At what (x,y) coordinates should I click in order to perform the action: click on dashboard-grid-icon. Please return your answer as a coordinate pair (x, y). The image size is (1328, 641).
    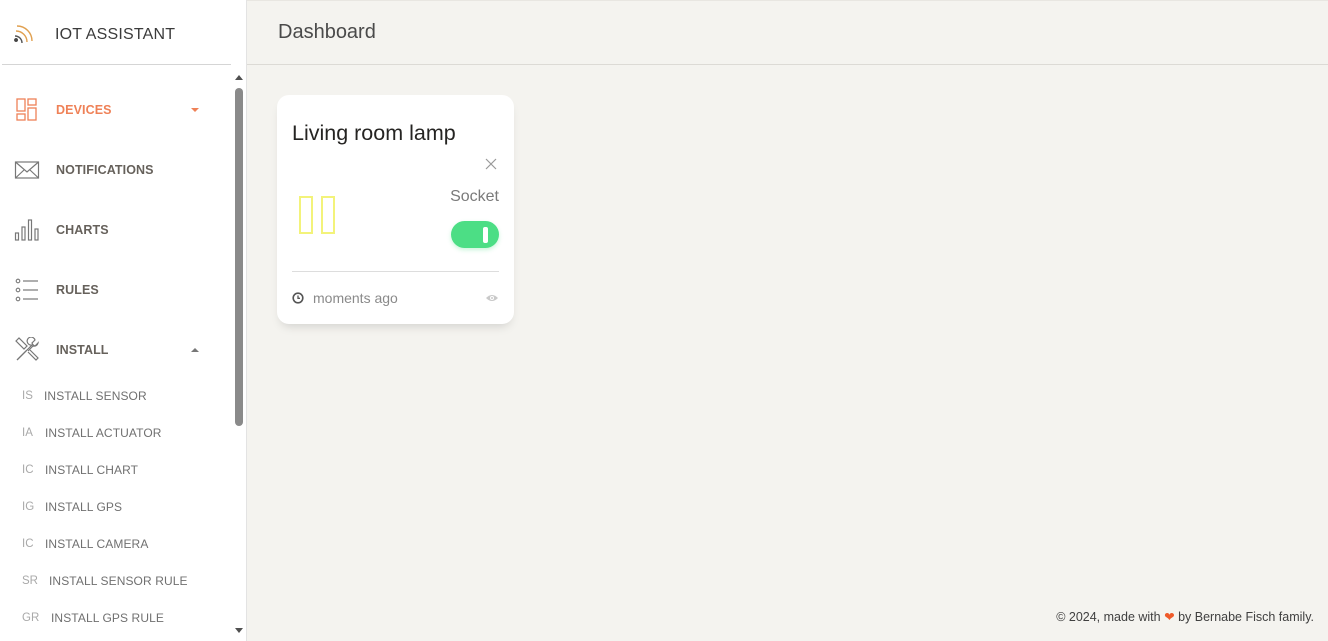
    Looking at the image, I should click on (26, 109).